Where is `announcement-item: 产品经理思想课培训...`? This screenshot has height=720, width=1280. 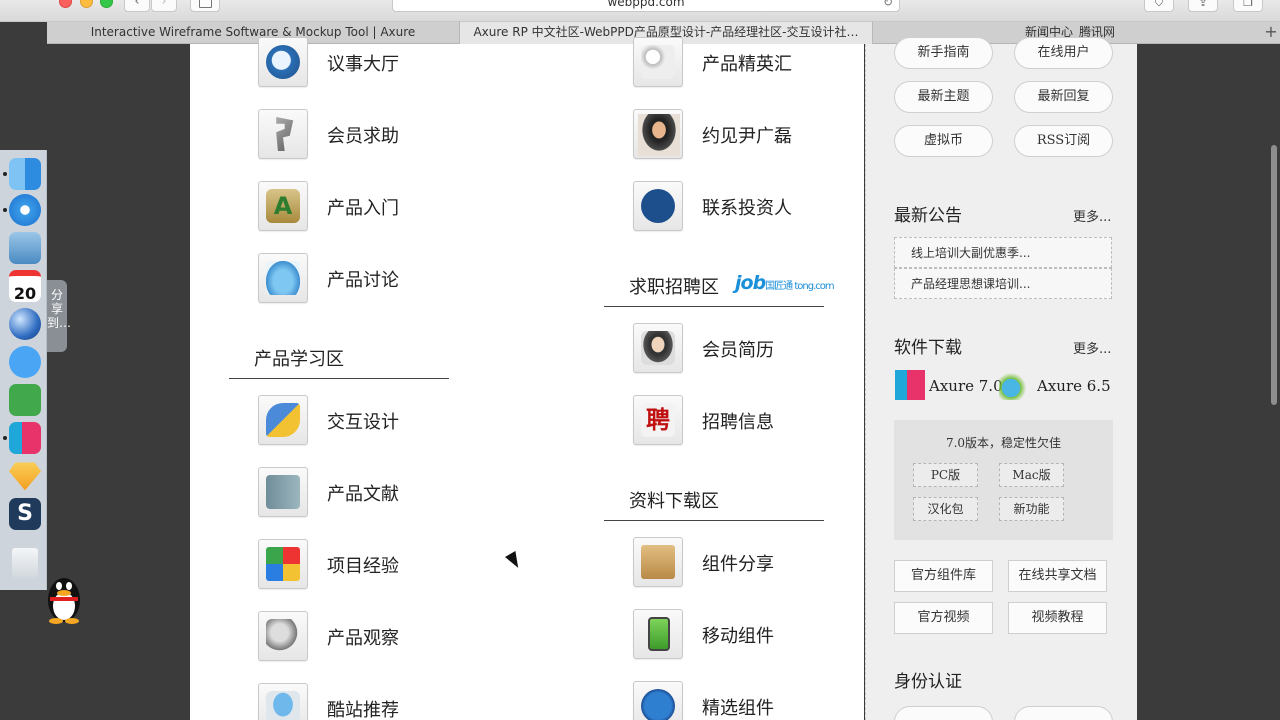 announcement-item: 产品经理思想课培训... is located at coordinates (1003, 283).